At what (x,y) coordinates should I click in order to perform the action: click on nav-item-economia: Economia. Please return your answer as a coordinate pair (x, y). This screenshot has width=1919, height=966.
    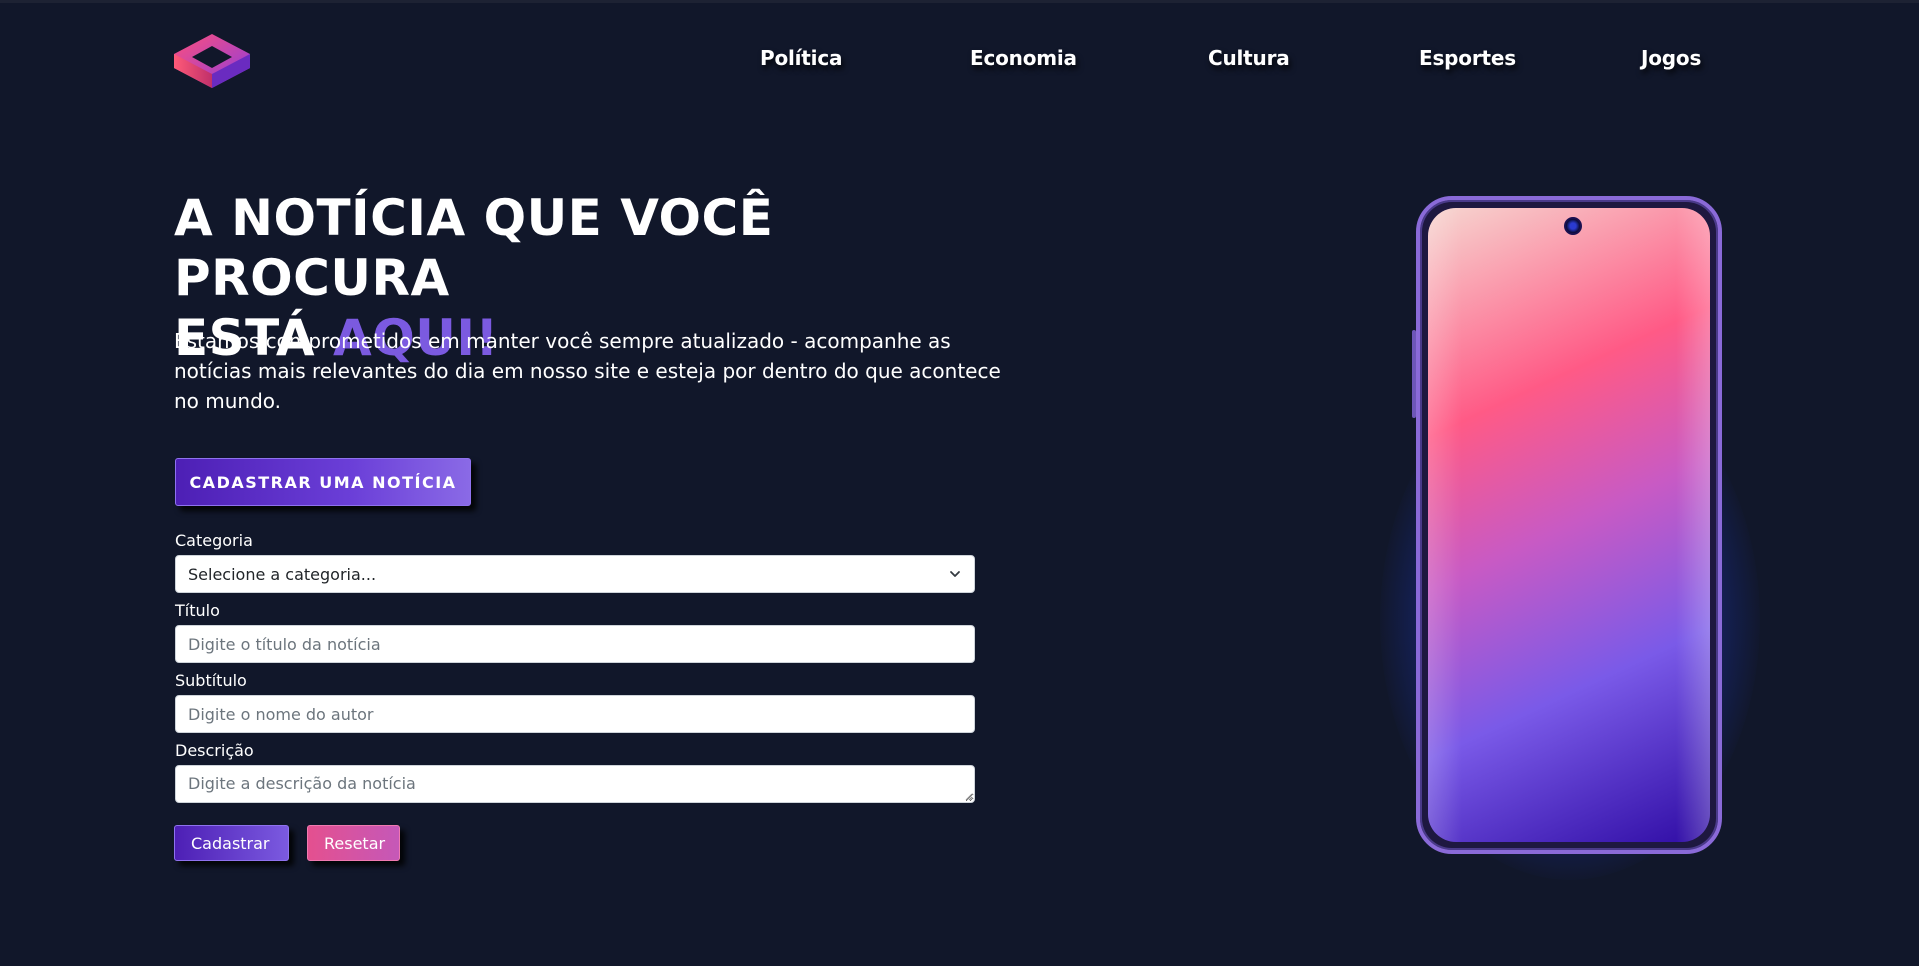
    Looking at the image, I should click on (1023, 58).